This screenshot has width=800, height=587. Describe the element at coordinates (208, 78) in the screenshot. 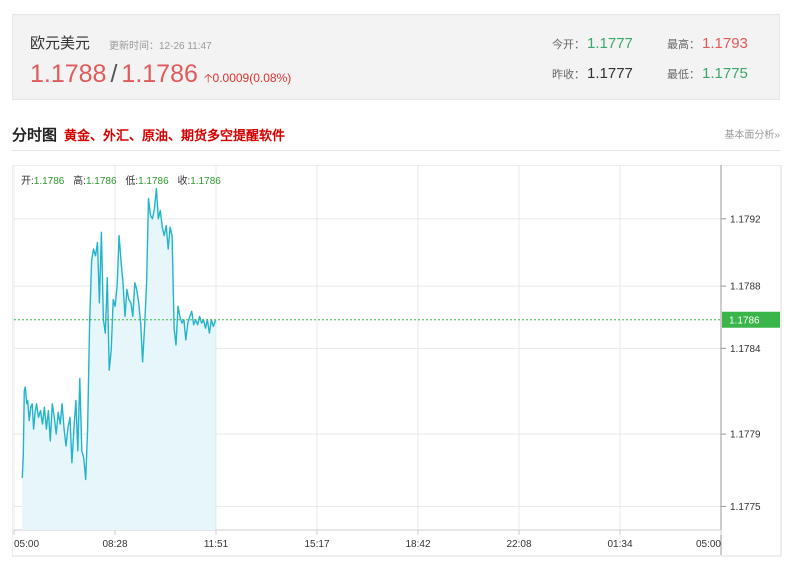

I see `up-arrow-icon: 🡡` at that location.